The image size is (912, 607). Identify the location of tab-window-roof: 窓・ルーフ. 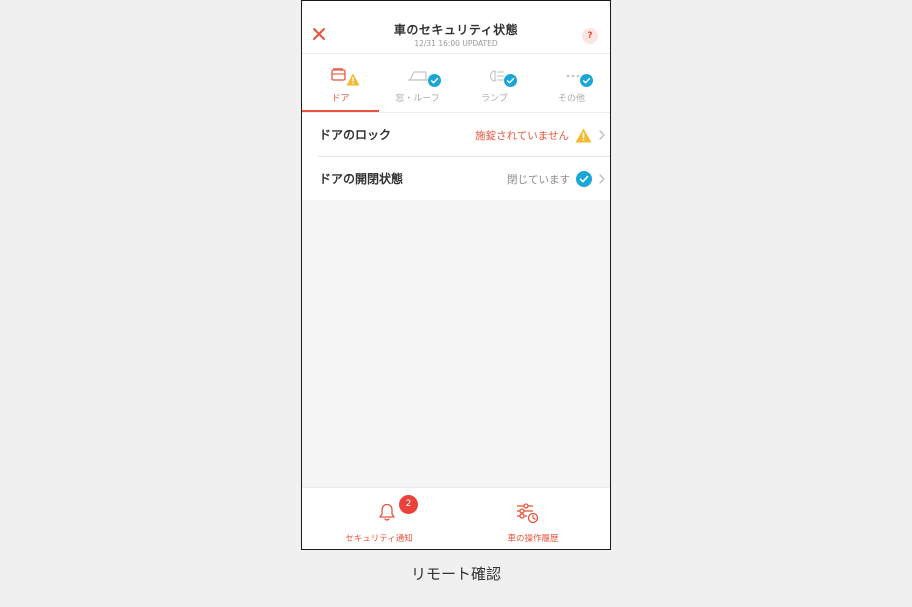
(417, 83).